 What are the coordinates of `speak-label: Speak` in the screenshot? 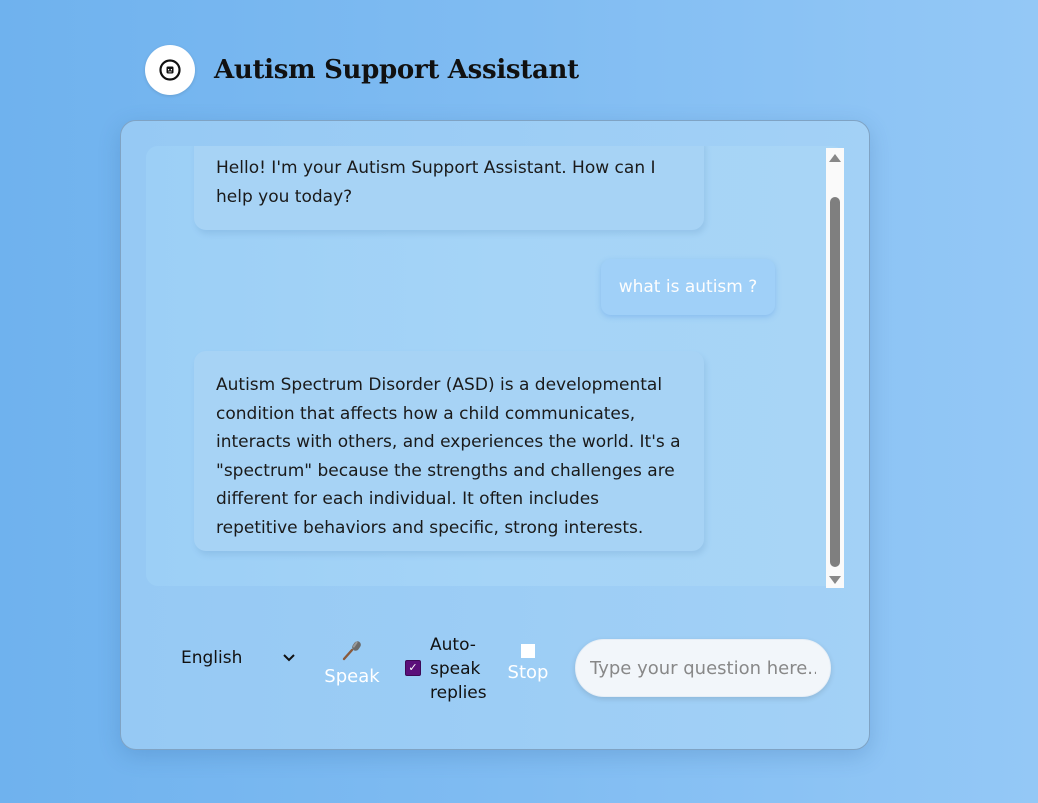 It's located at (352, 676).